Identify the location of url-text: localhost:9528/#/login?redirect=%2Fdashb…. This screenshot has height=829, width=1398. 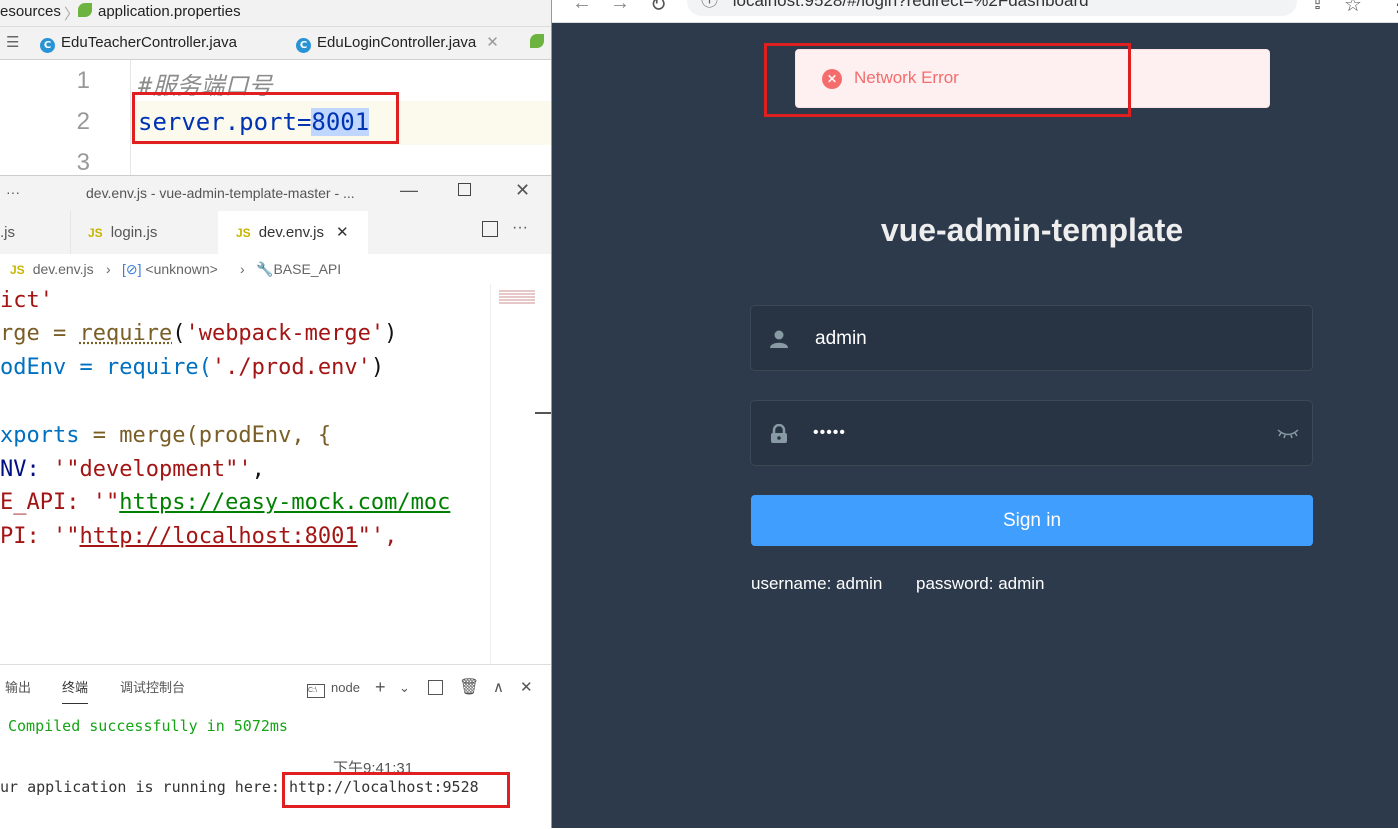
(910, 5).